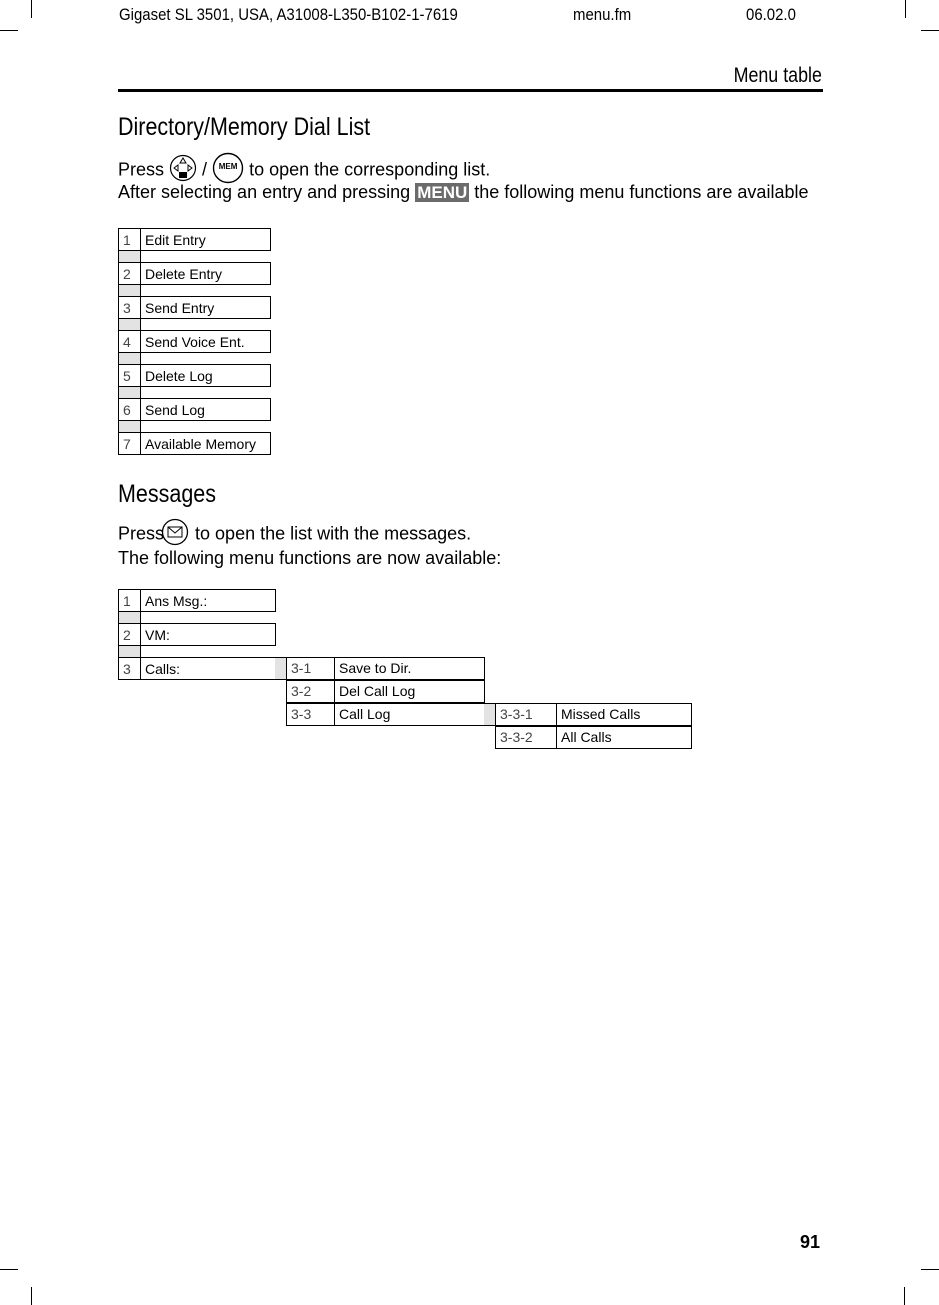  I want to click on press-text: Press, so click(141, 169).